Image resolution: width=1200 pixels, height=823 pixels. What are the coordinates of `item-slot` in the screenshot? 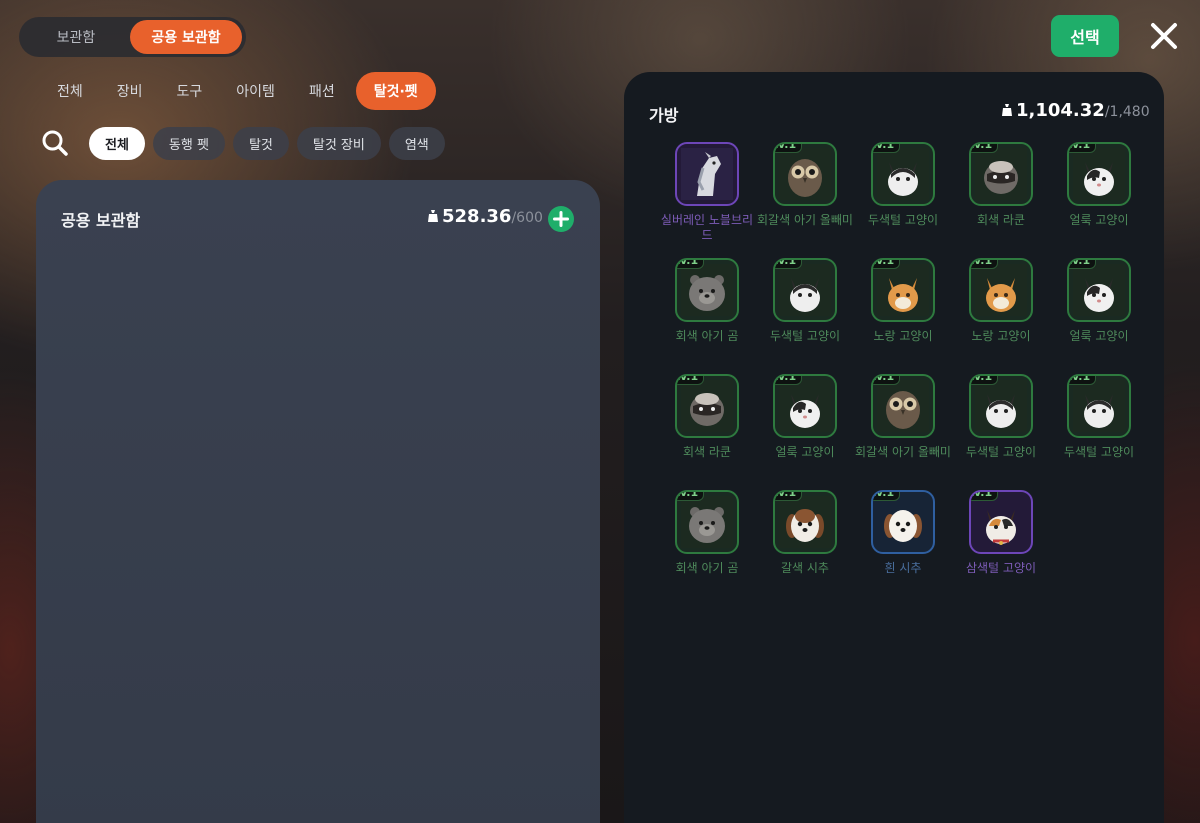 It's located at (707, 174).